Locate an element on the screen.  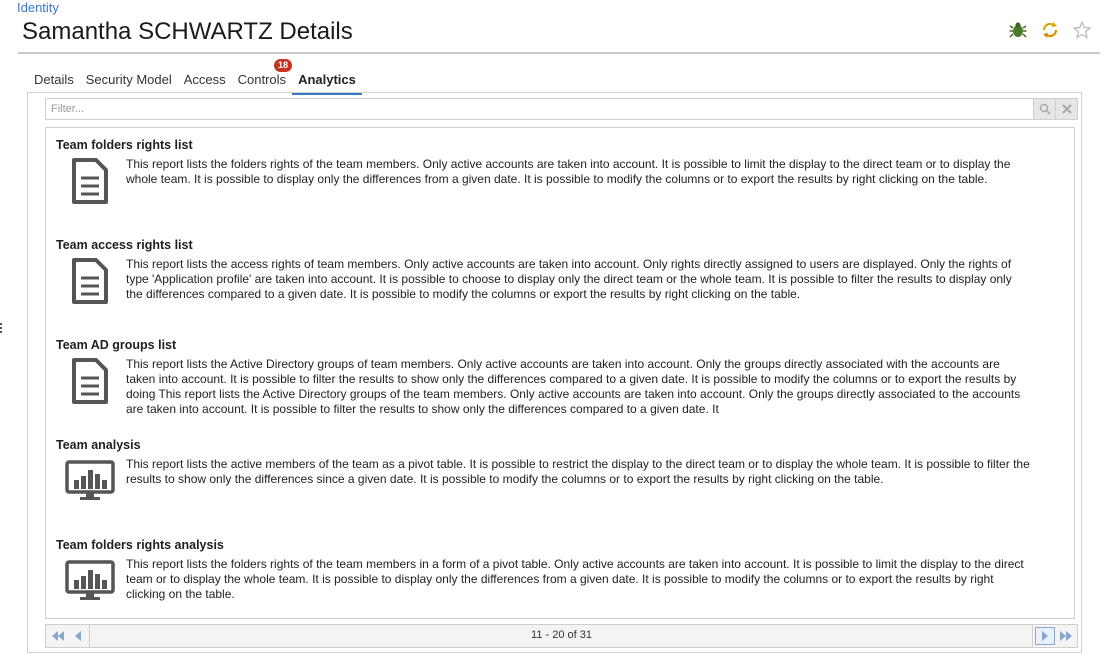
star-icon is located at coordinates (1082, 30).